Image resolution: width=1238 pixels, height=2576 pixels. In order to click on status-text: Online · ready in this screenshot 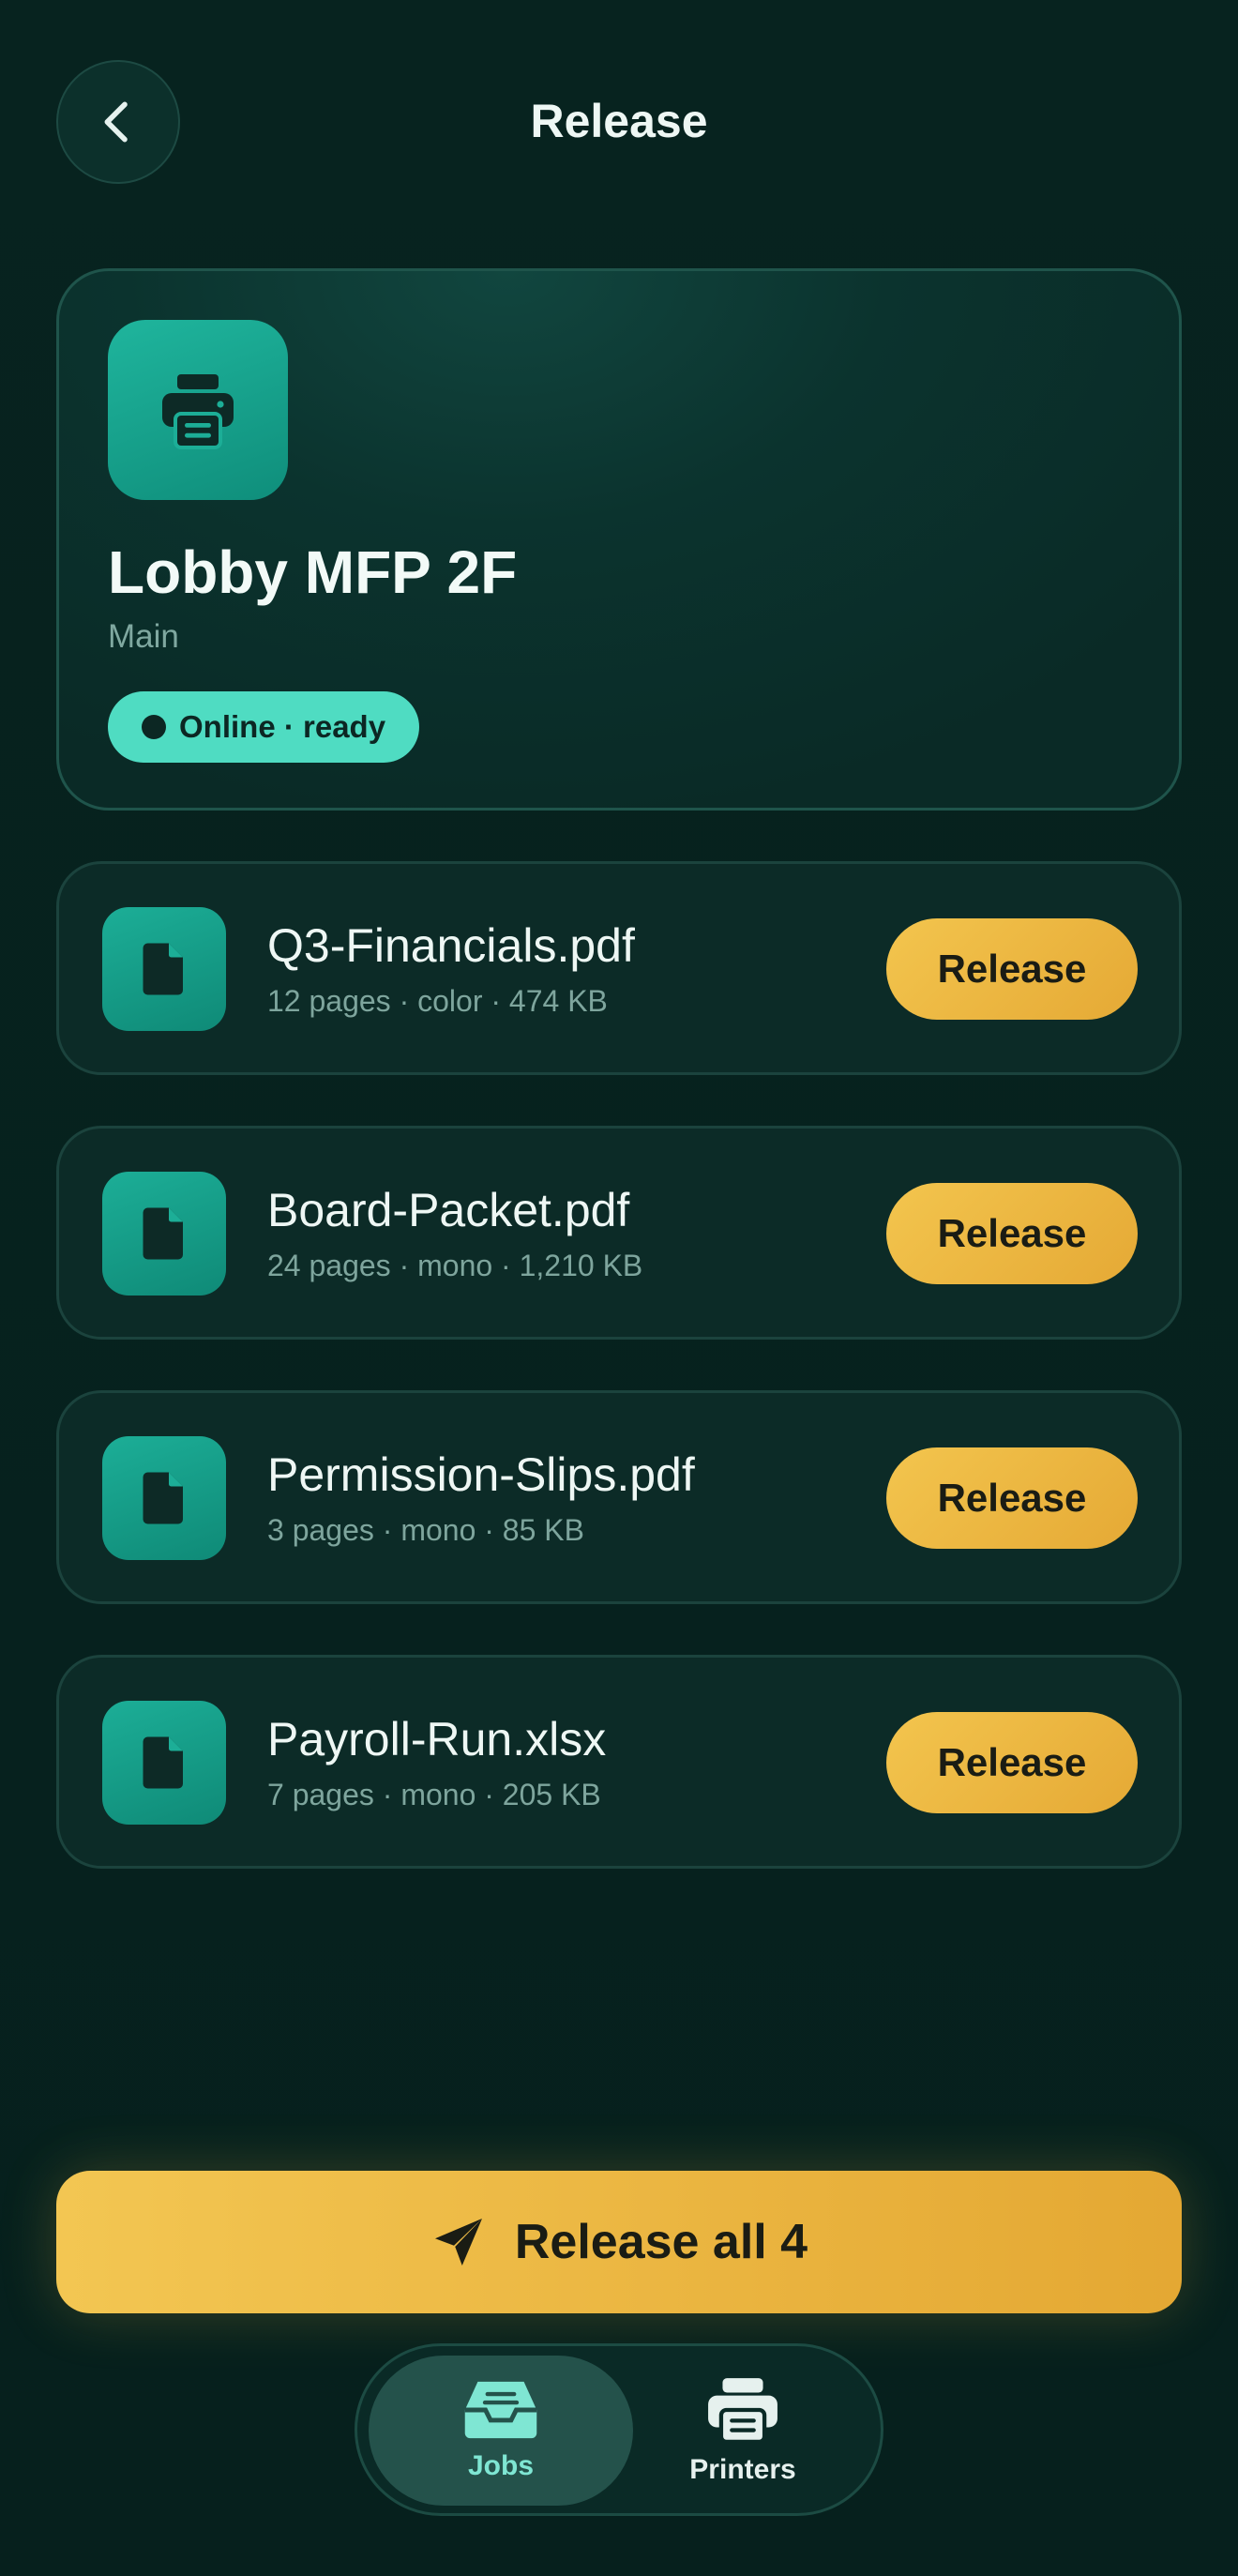, I will do `click(282, 727)`.